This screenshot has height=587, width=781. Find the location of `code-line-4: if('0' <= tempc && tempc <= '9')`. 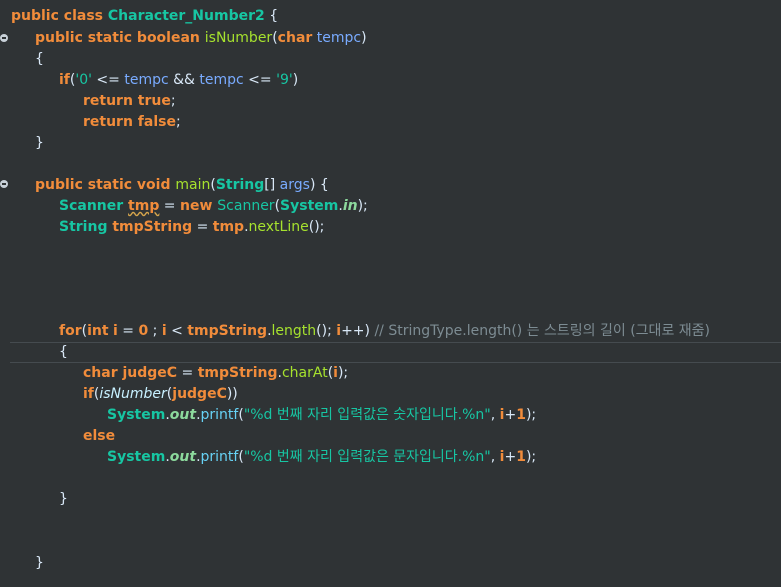

code-line-4: if('0' <= tempc && tempc <= '9') is located at coordinates (178, 80).